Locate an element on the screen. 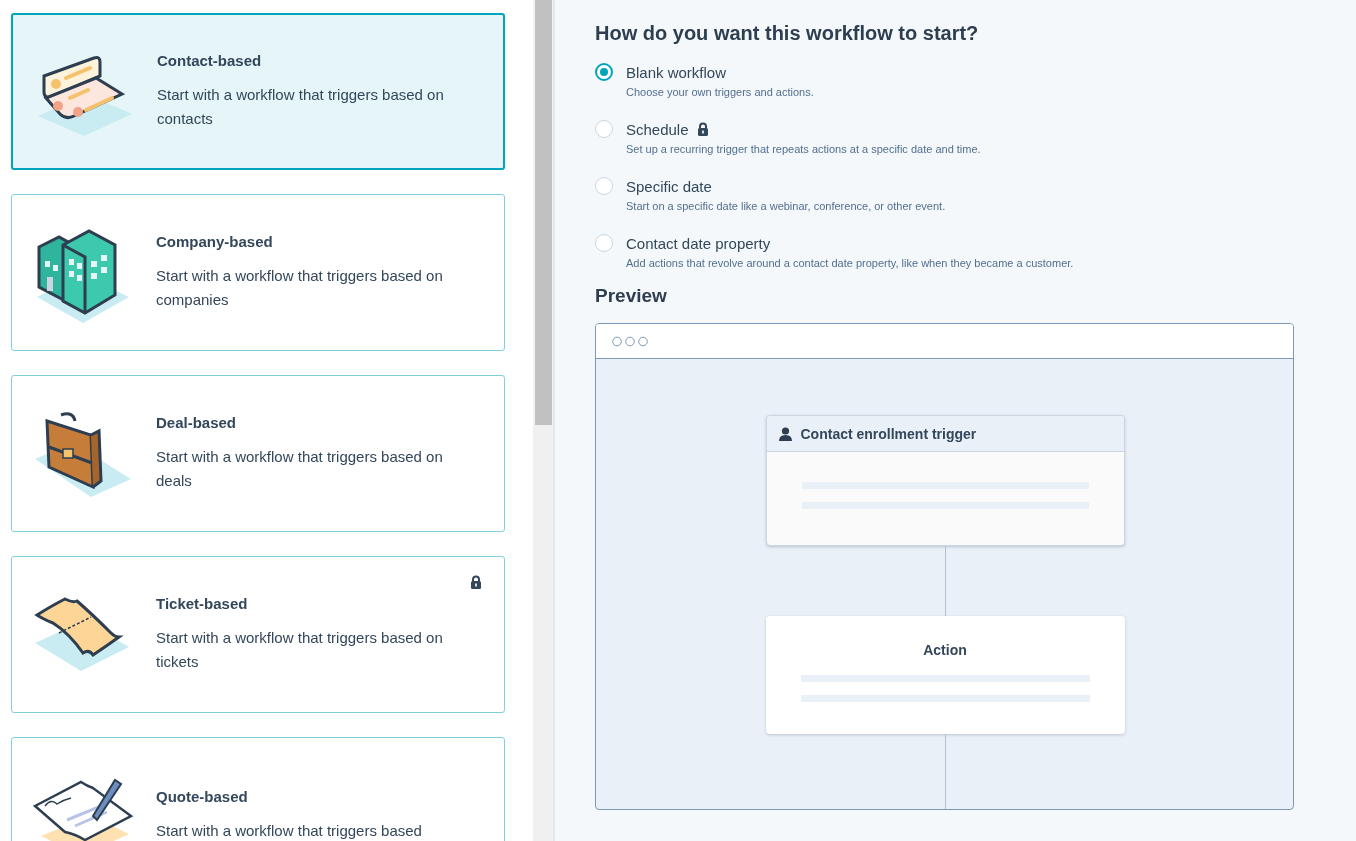 Image resolution: width=1356 pixels, height=841 pixels. scrollbar-track is located at coordinates (544, 420).